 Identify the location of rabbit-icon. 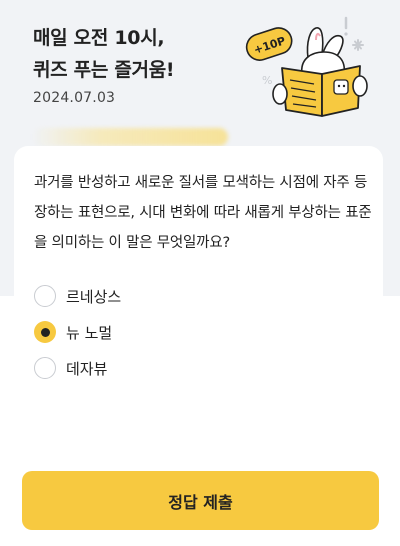
(323, 51).